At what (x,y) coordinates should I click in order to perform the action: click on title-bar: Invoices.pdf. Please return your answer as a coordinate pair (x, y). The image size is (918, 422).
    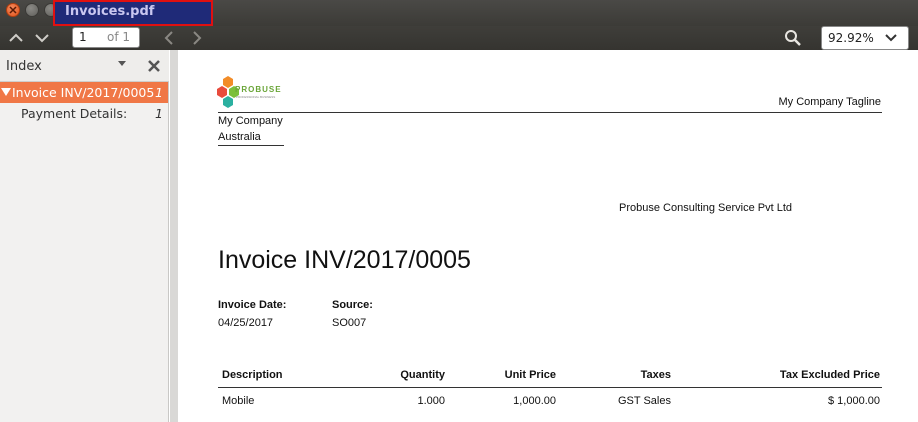
    Looking at the image, I should click on (459, 13).